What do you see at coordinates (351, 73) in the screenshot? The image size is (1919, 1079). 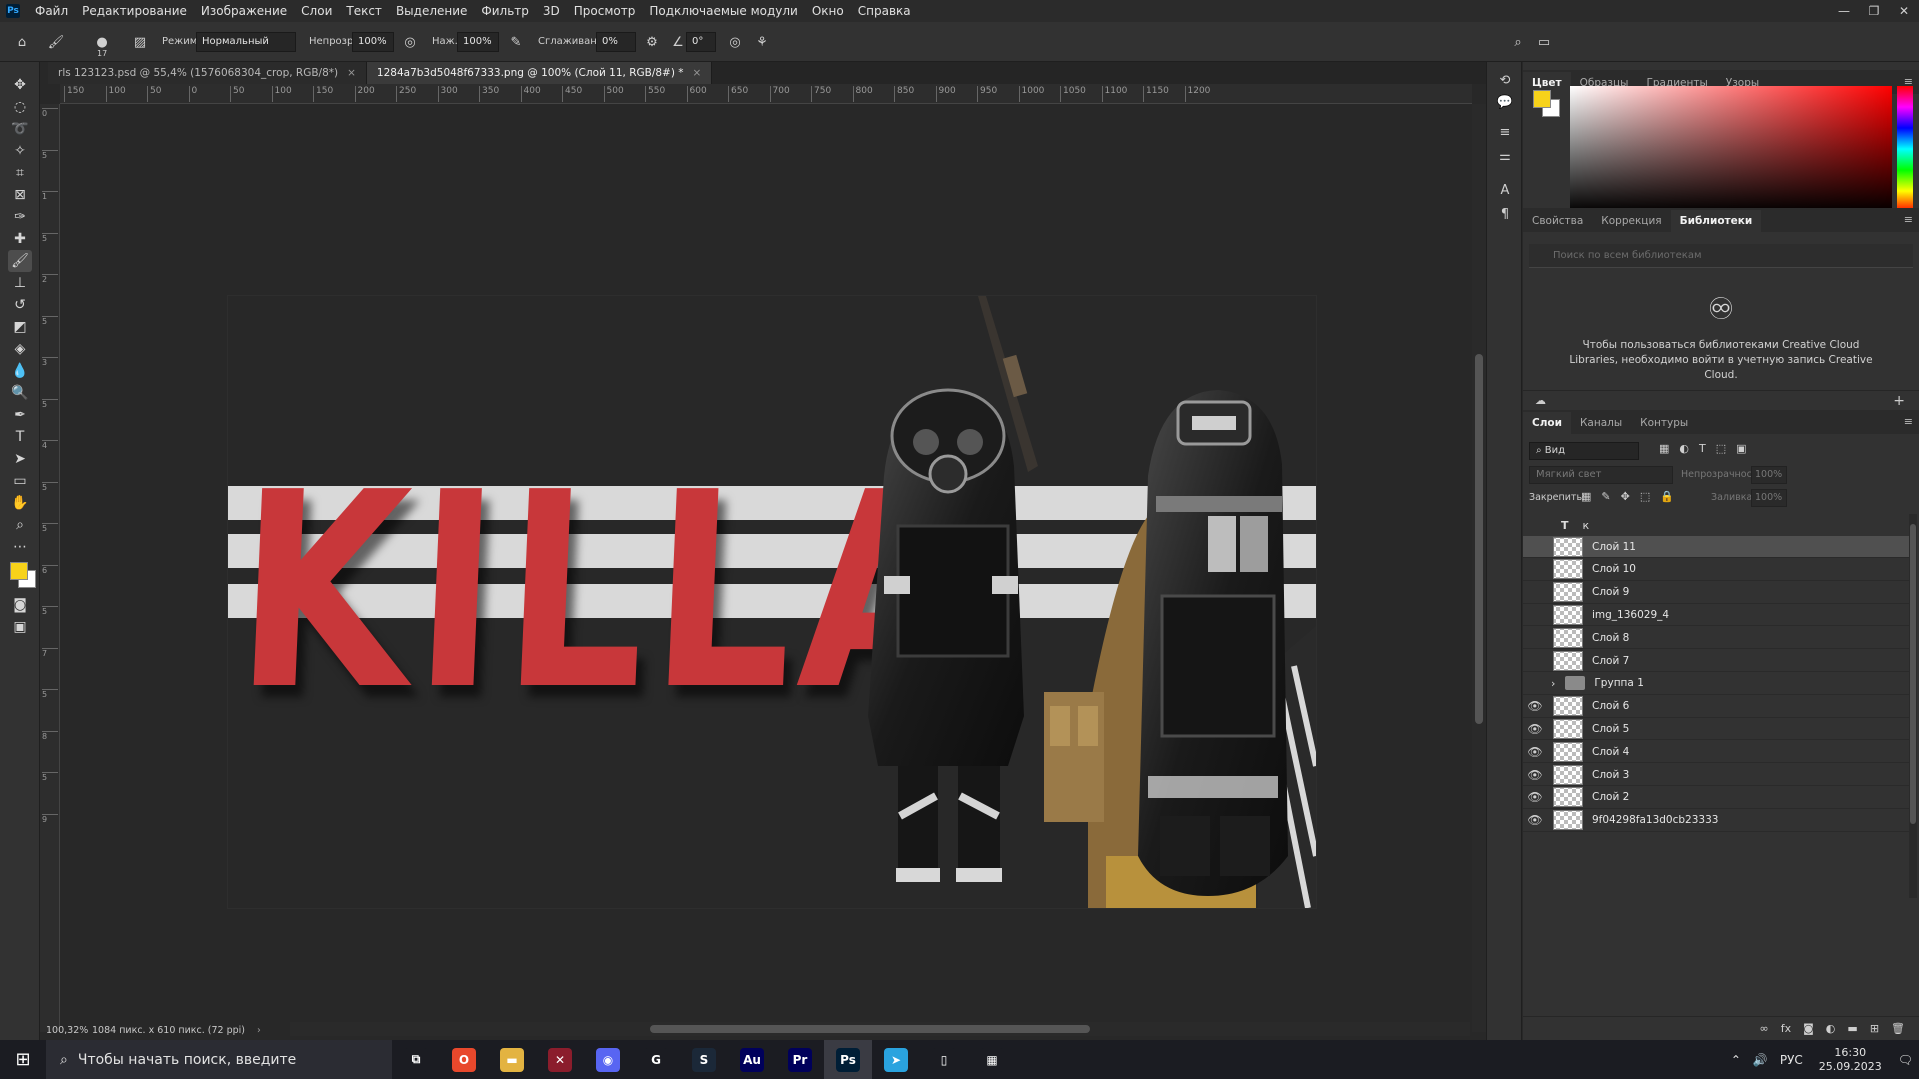 I see `close-tab-icon: ×` at bounding box center [351, 73].